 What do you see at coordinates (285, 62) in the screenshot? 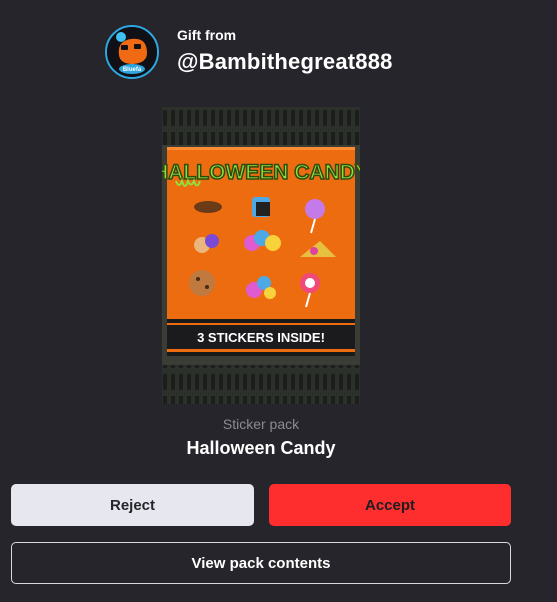
I see `sender-username: @Bambithegreat888` at bounding box center [285, 62].